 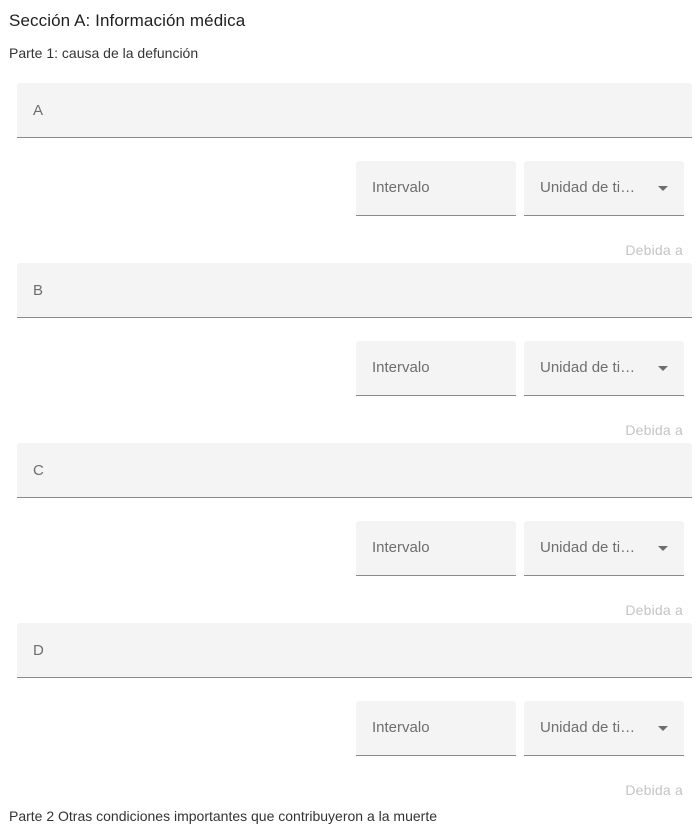 What do you see at coordinates (354, 650) in the screenshot?
I see `cause-field-d: D` at bounding box center [354, 650].